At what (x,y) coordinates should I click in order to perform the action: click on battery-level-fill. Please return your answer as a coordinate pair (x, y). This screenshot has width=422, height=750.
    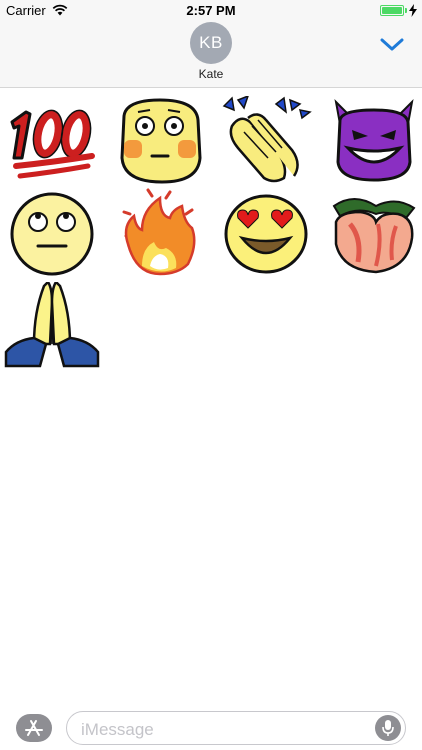
    Looking at the image, I should click on (392, 10).